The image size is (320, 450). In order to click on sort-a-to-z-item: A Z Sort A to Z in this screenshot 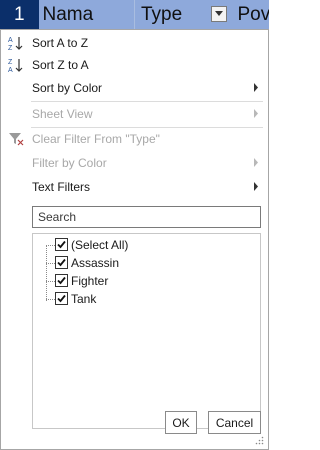, I will do `click(134, 43)`.